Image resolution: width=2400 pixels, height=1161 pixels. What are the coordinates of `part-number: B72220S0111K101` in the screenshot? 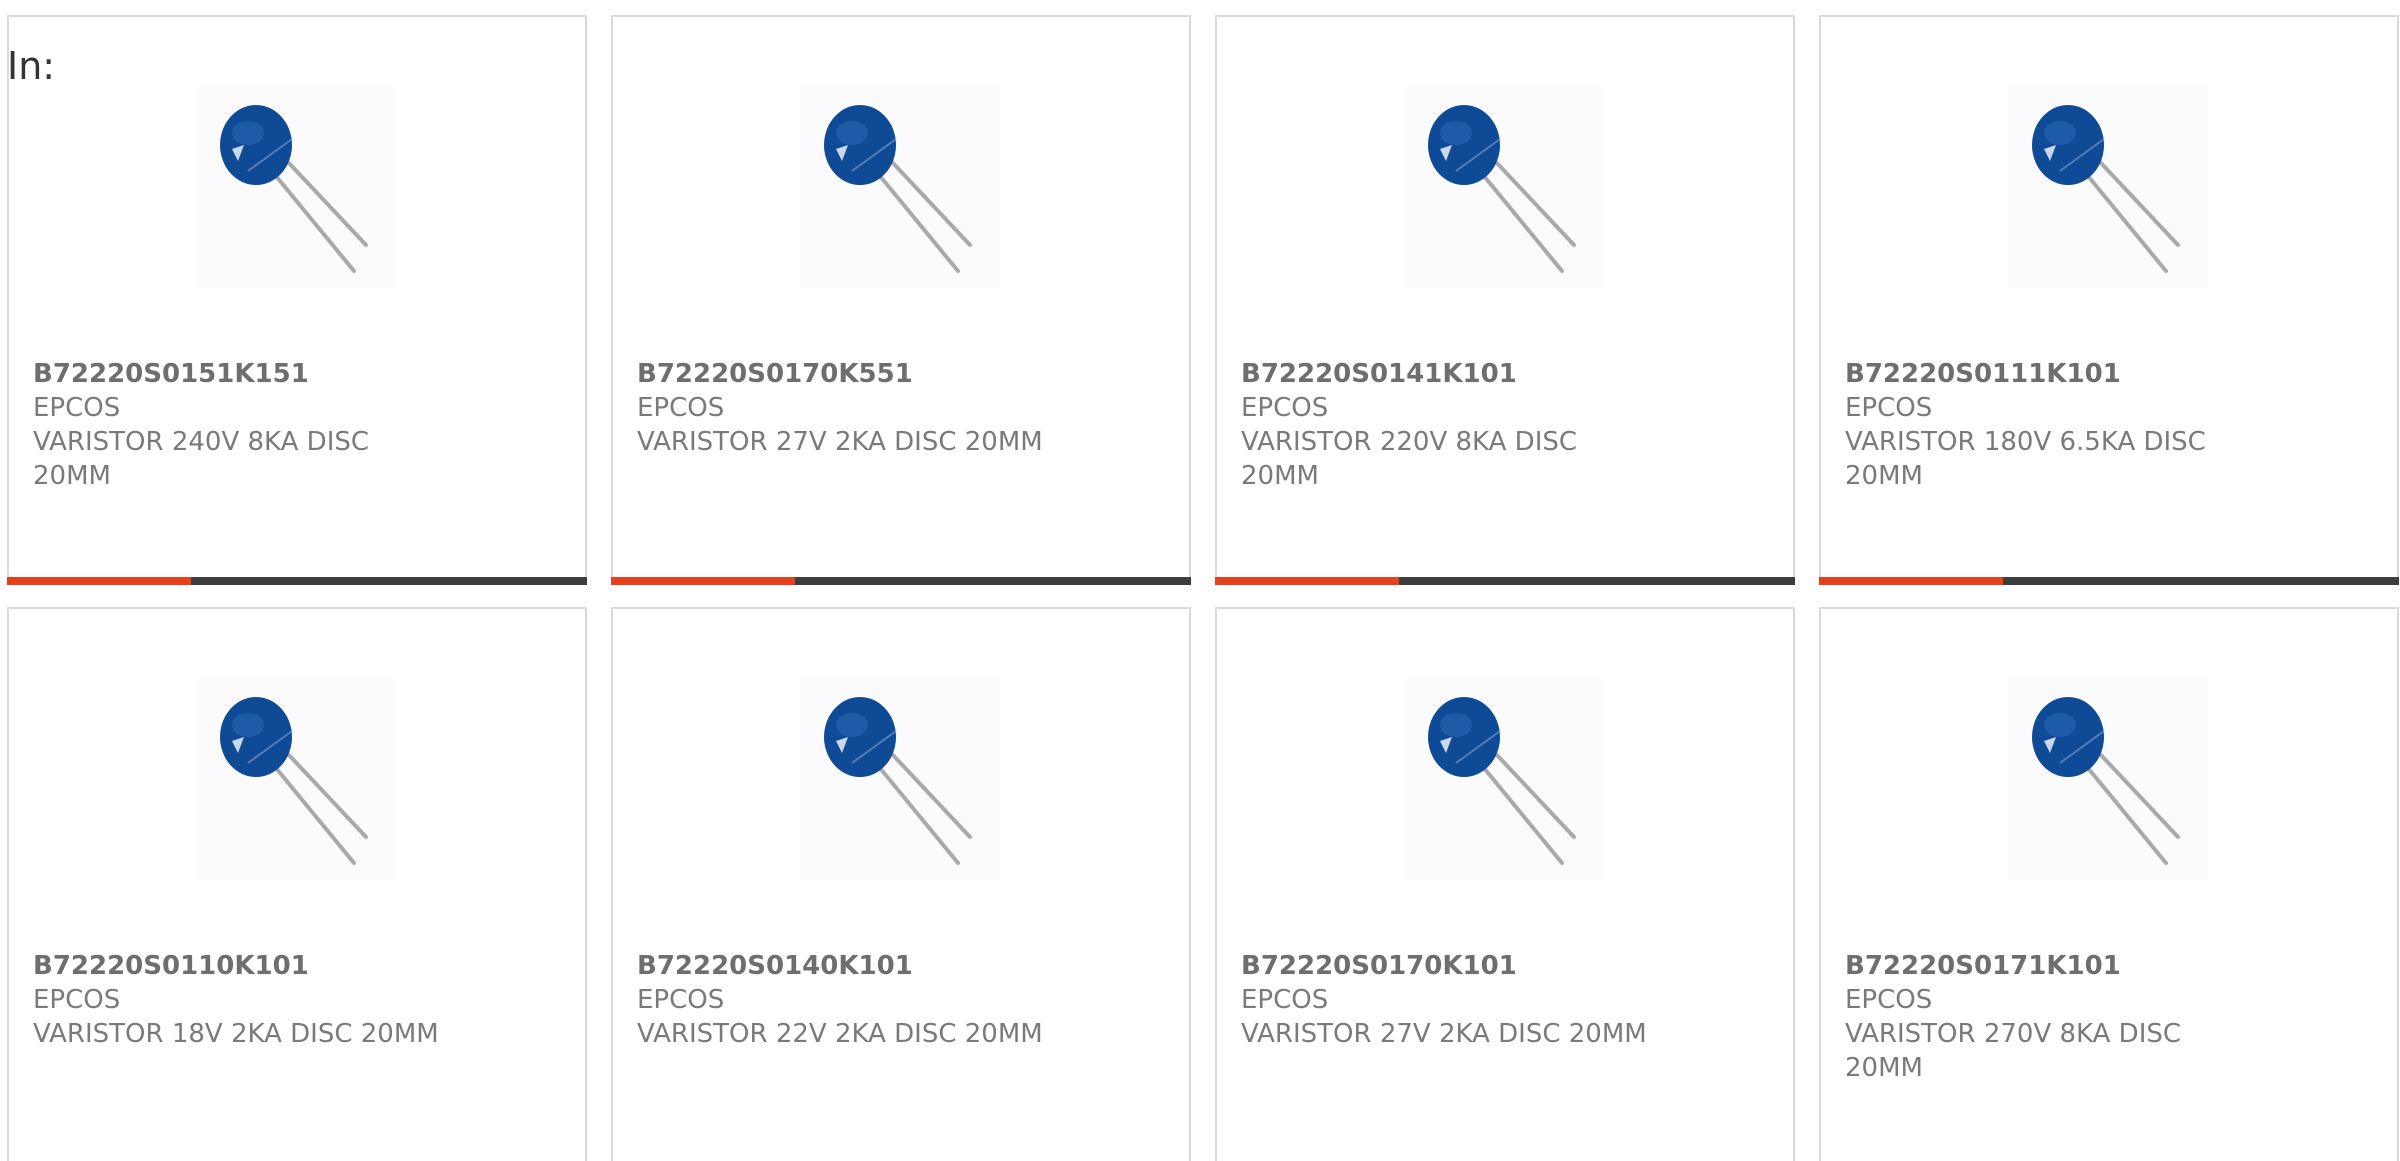 It's located at (2055, 374).